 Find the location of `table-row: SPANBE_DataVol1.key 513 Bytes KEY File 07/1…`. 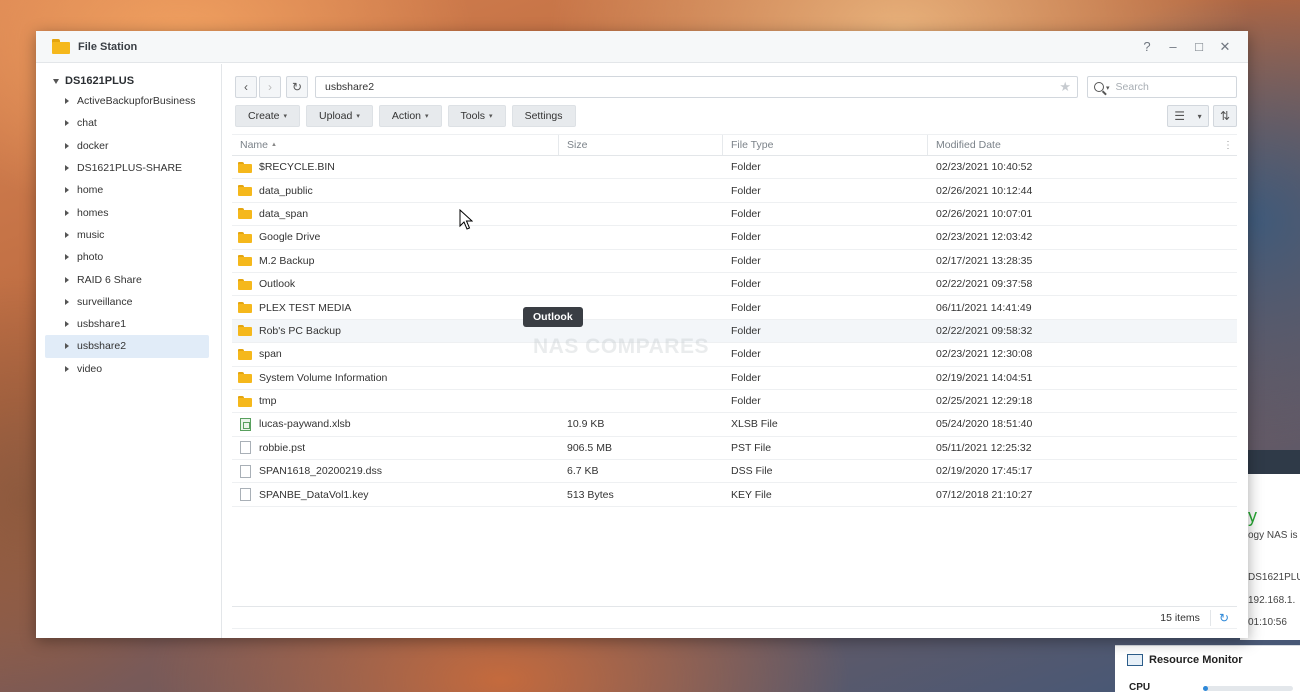

table-row: SPANBE_DataVol1.key 513 Bytes KEY File 07/1… is located at coordinates (734, 495).